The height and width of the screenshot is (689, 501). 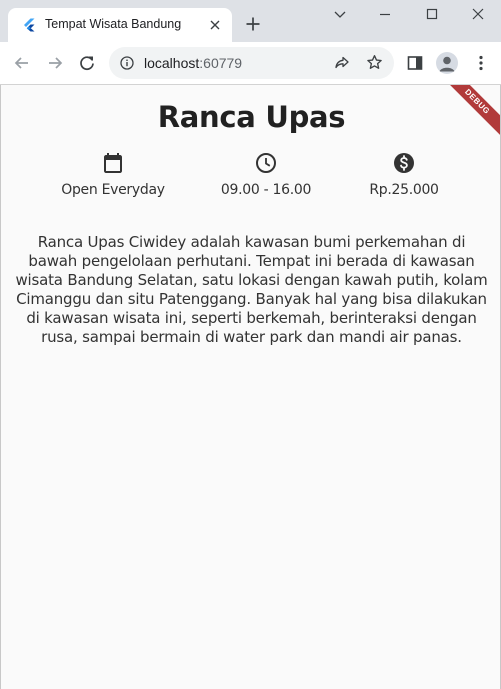 What do you see at coordinates (342, 63) in the screenshot?
I see `share-icon` at bounding box center [342, 63].